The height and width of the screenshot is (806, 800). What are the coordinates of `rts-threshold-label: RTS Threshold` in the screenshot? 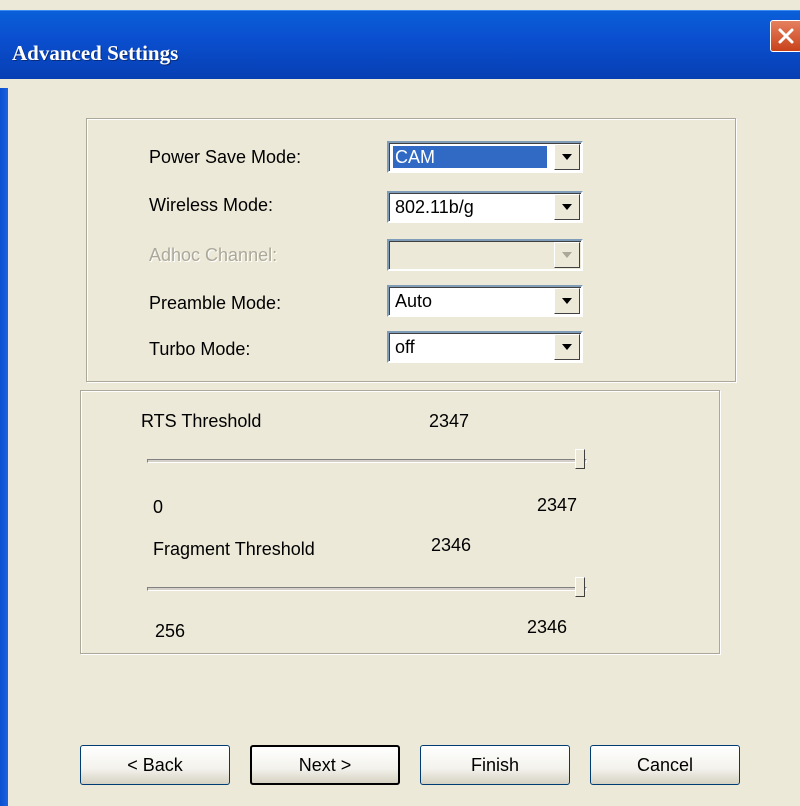 It's located at (201, 421).